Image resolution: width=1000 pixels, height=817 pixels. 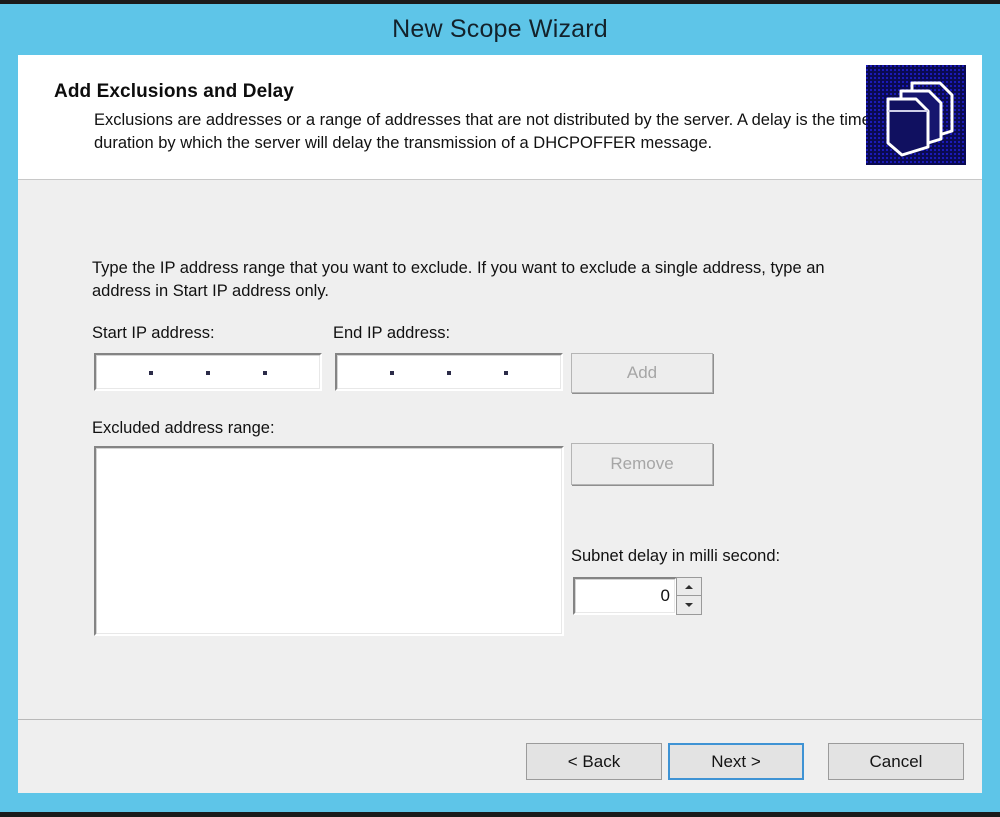 What do you see at coordinates (329, 541) in the screenshot?
I see `excluded-address-range-listbox` at bounding box center [329, 541].